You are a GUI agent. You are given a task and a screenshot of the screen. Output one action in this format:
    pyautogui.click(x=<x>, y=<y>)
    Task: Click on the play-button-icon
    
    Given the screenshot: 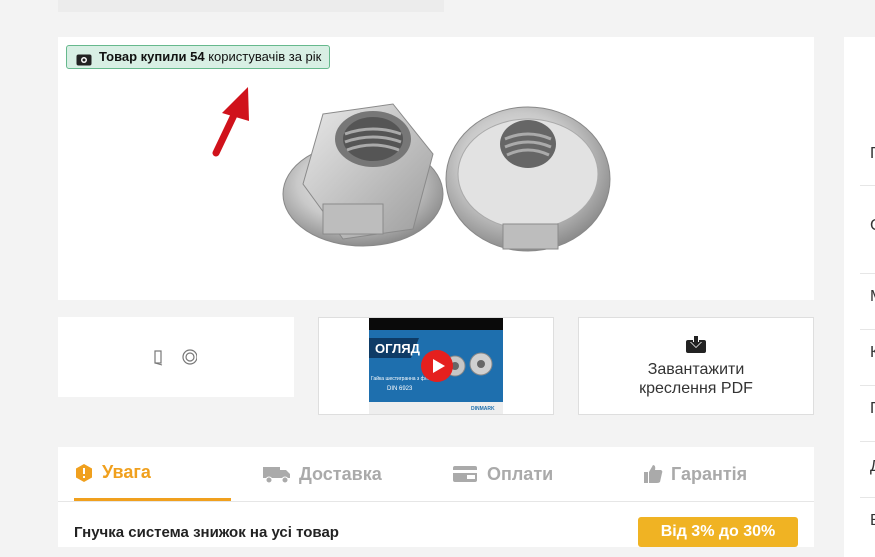 What is the action you would take?
    pyautogui.click(x=437, y=366)
    